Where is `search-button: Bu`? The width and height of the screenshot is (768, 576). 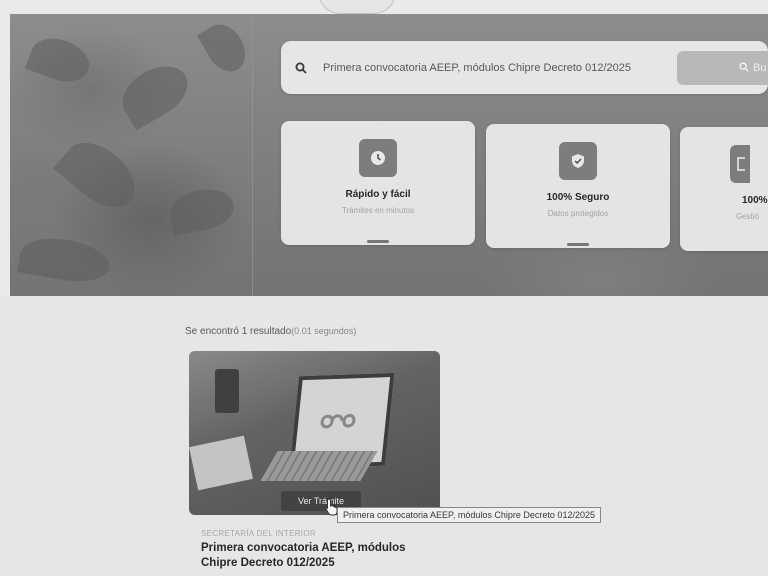
search-button: Bu is located at coordinates (722, 68).